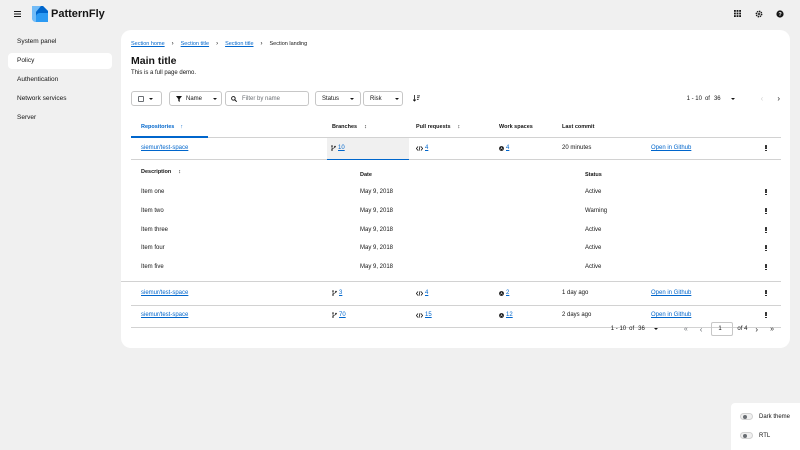  What do you see at coordinates (368, 149) in the screenshot?
I see `branches-toggle-cell: 10` at bounding box center [368, 149].